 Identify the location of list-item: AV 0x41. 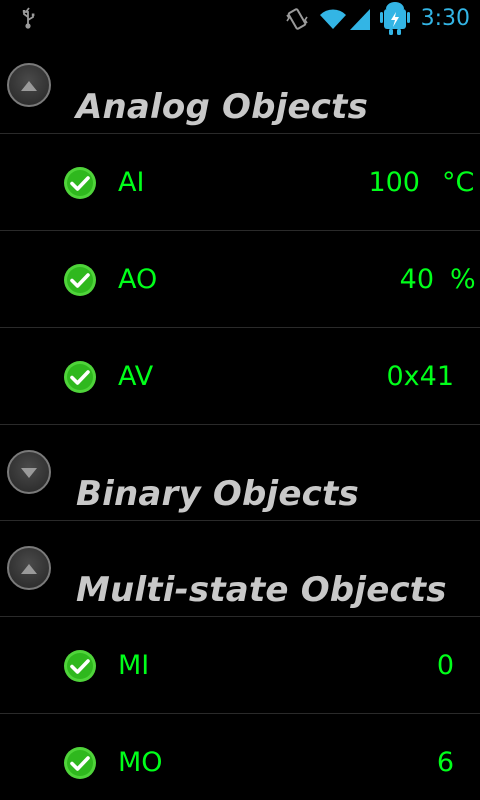
(240, 376).